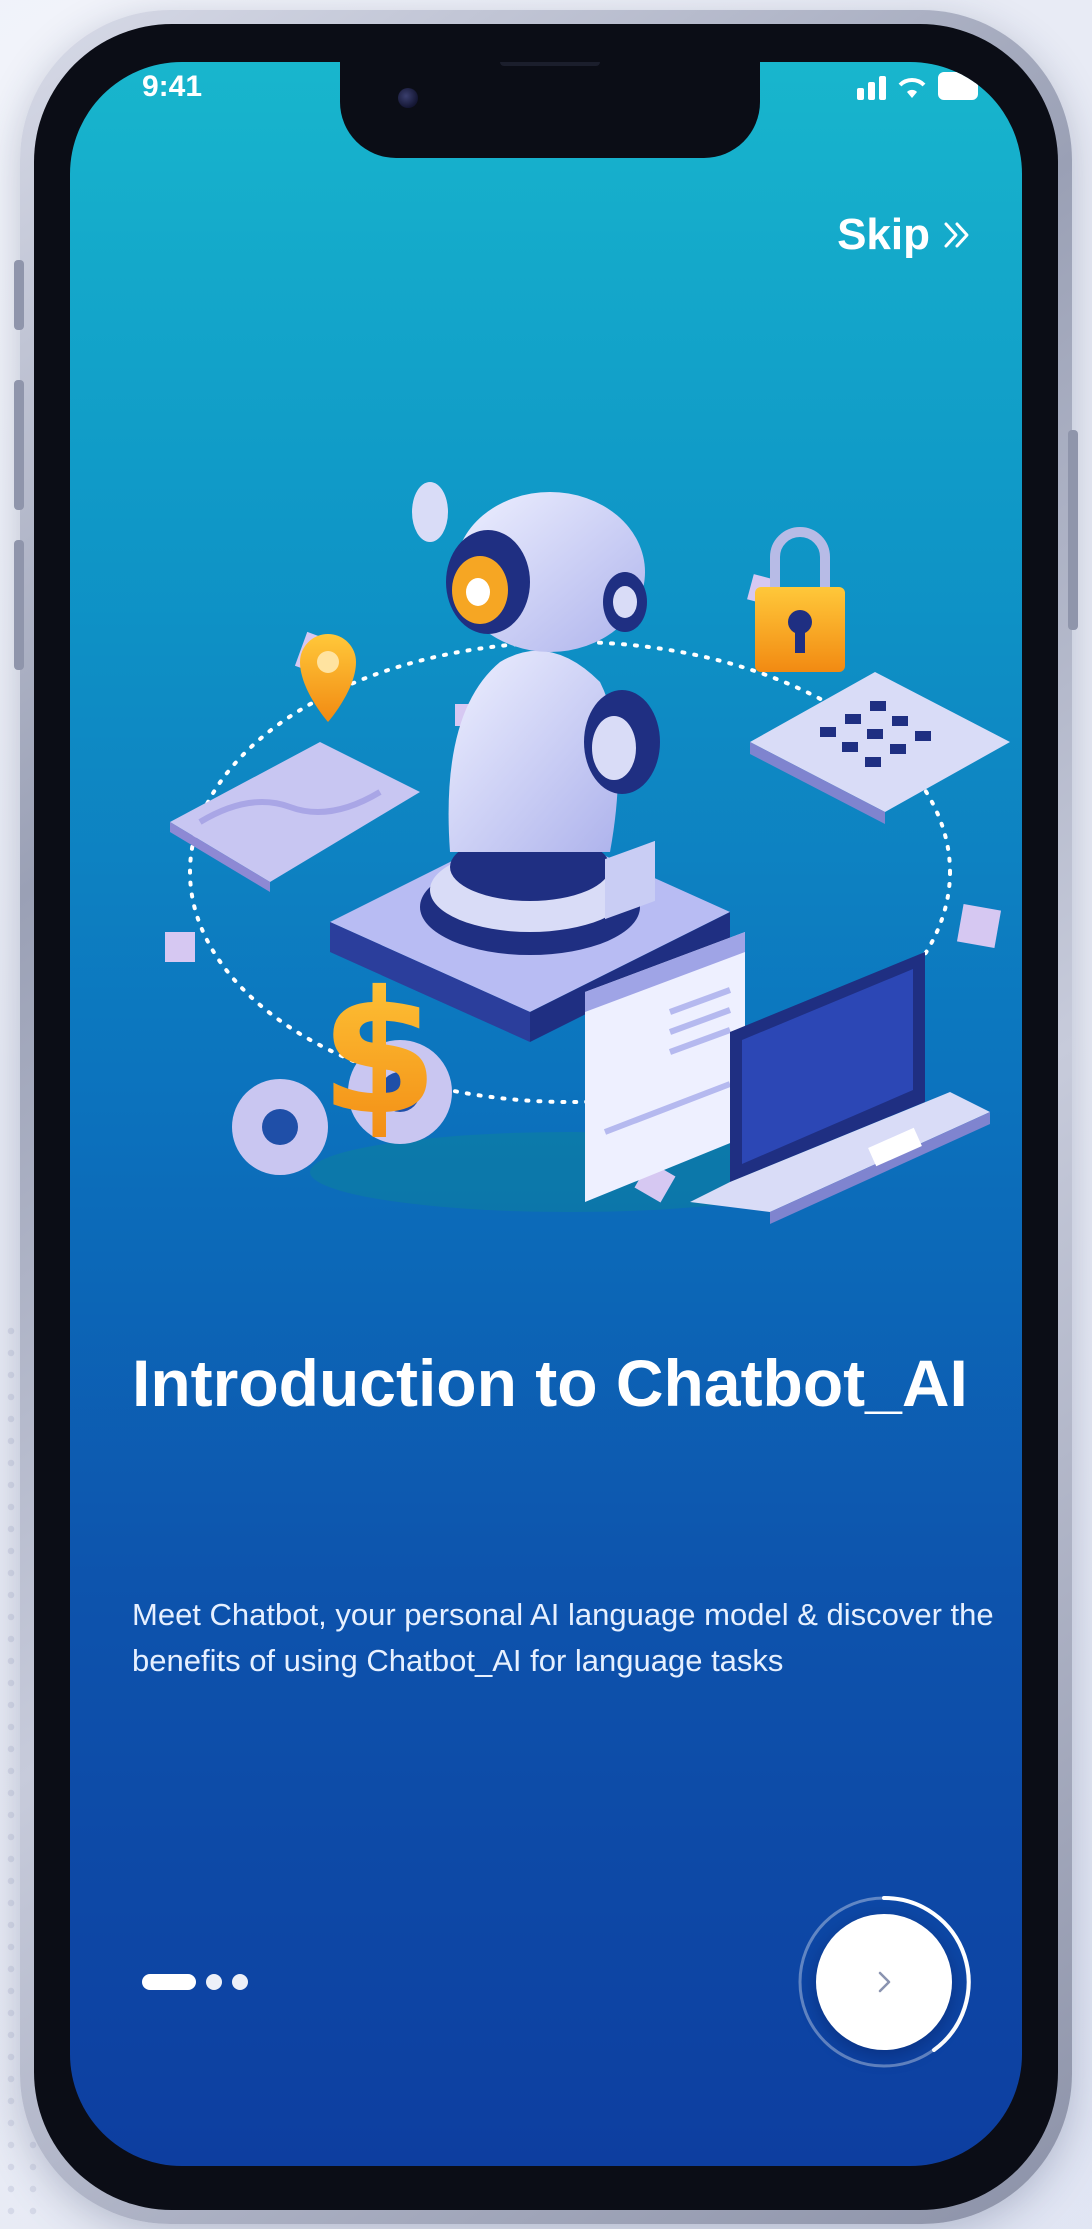 The height and width of the screenshot is (2229, 1092). I want to click on notch-speaker, so click(550, 64).